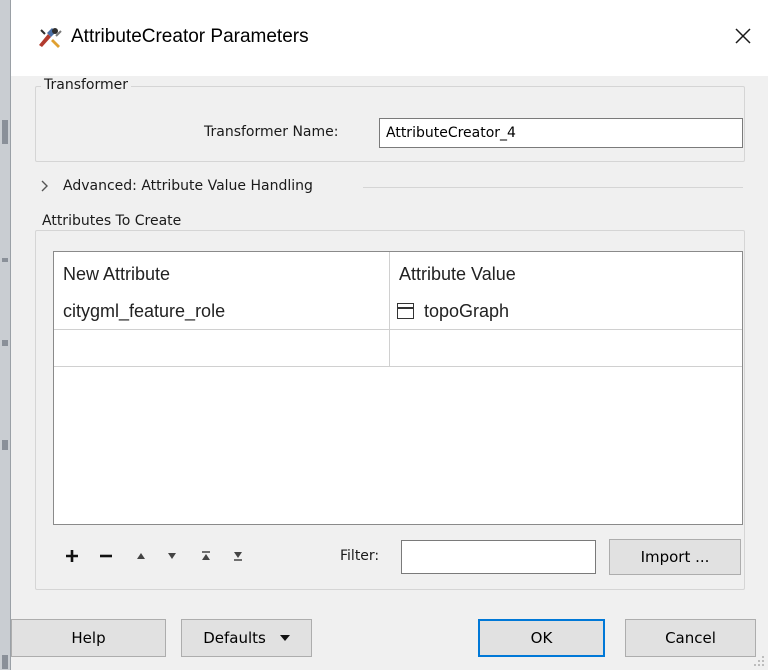  Describe the element at coordinates (234, 638) in the screenshot. I see `defaults-button-label: Defaults` at that location.